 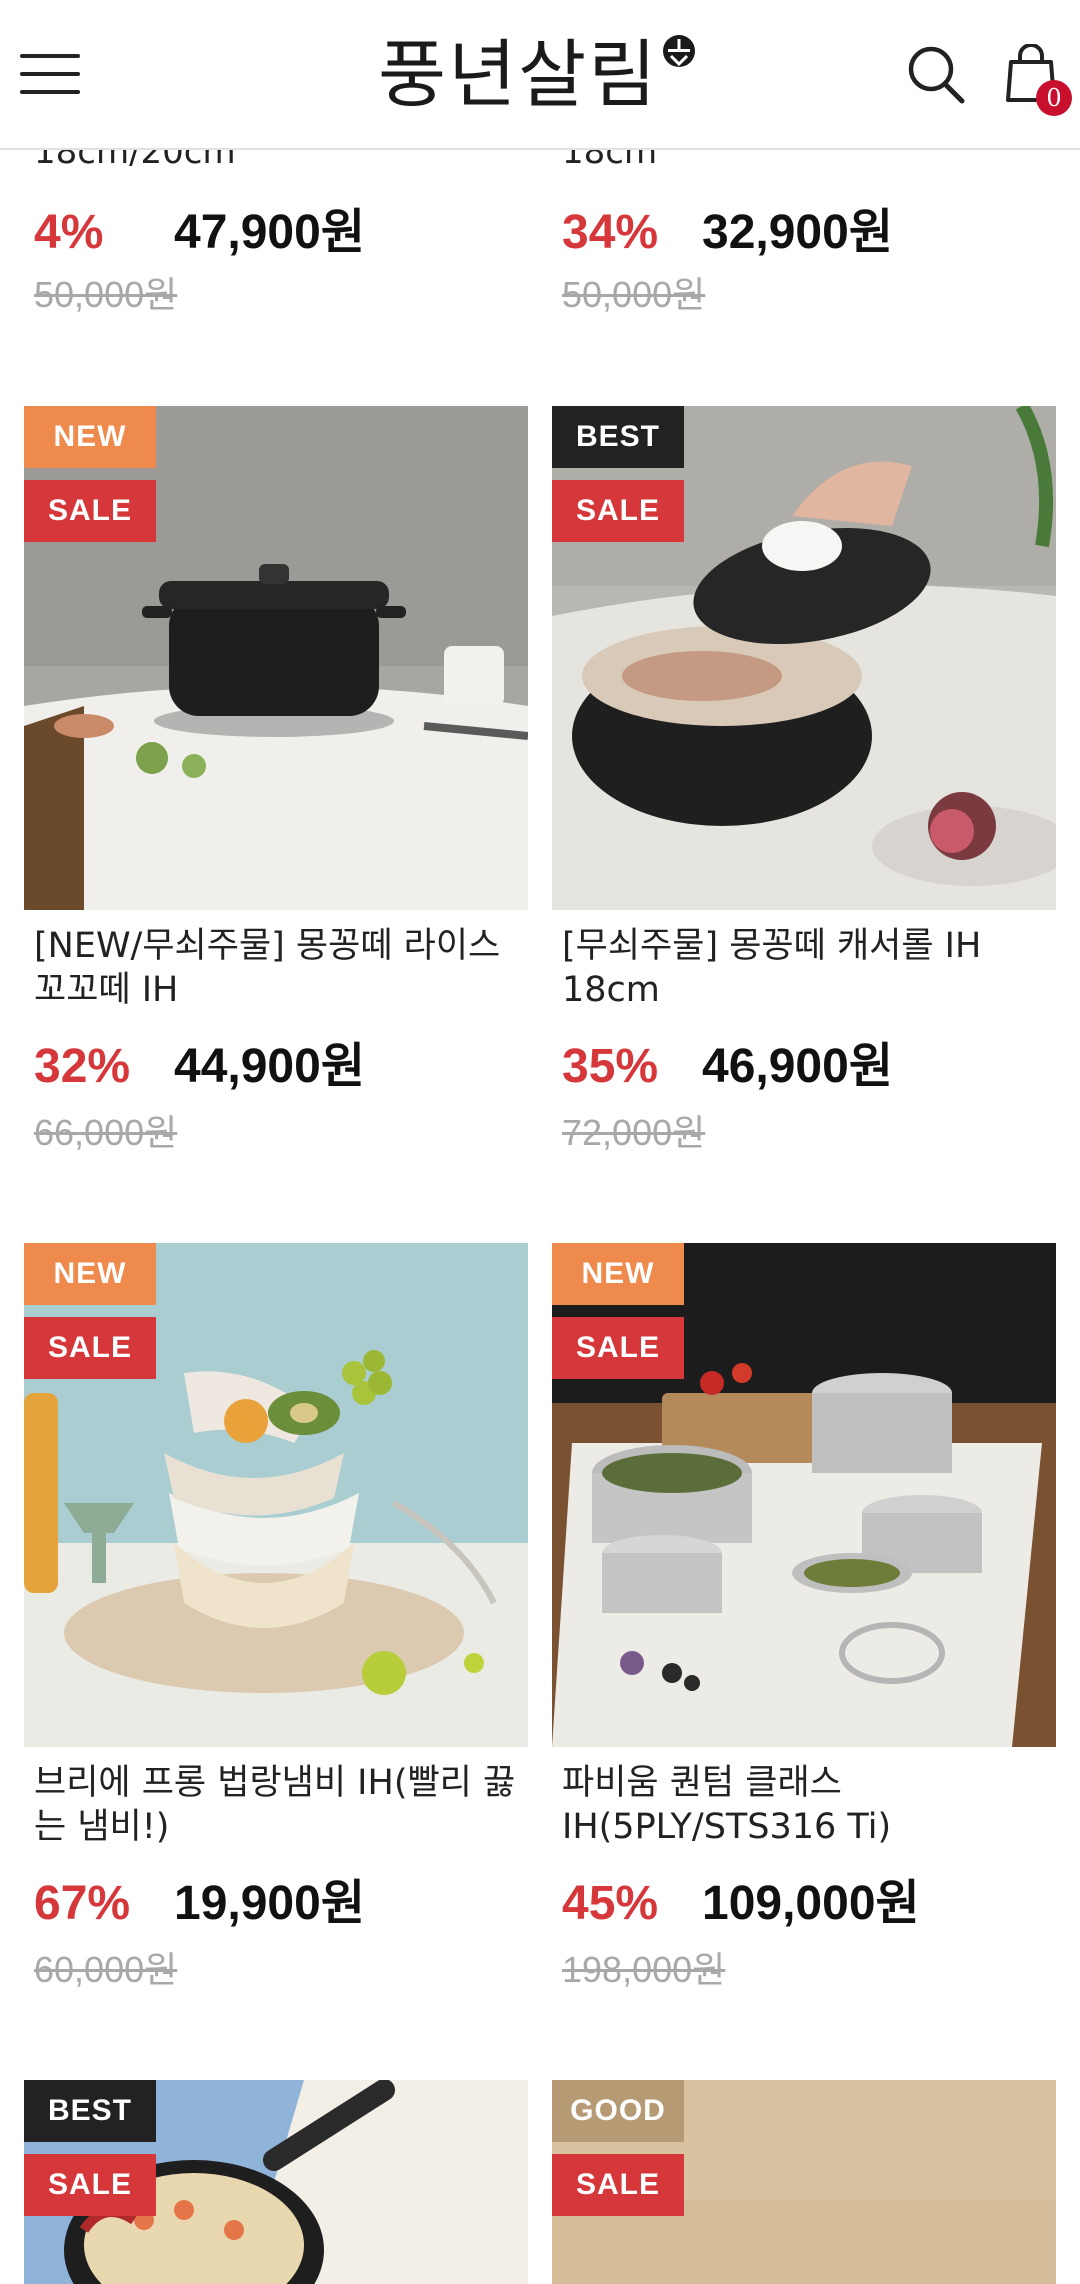 I want to click on sale-price: 47,900원, so click(x=269, y=232).